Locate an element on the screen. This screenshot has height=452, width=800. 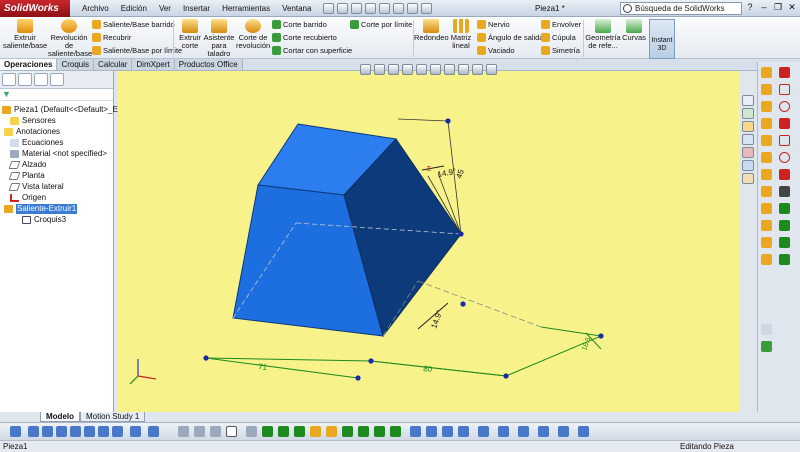
tree-item-vista-lateral: Vista lateral is located at coordinates (36, 187).